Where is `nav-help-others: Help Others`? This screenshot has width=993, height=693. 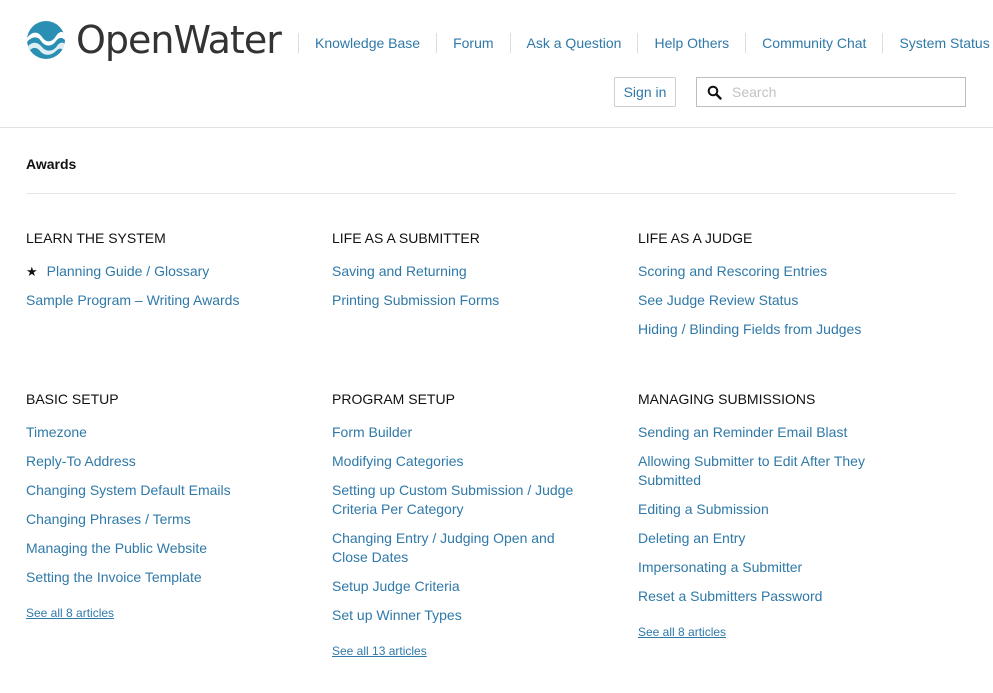
nav-help-others: Help Others is located at coordinates (691, 43).